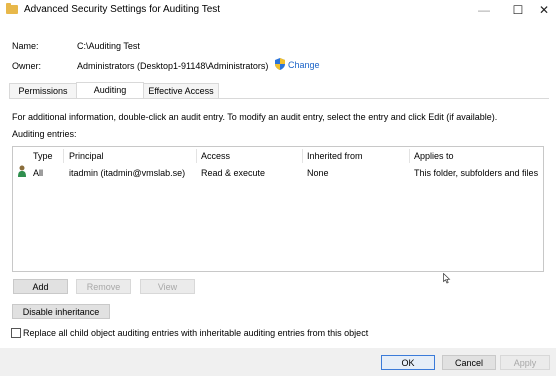 This screenshot has width=556, height=376. Describe the element at coordinates (233, 173) in the screenshot. I see `row-access: Read & execute` at that location.